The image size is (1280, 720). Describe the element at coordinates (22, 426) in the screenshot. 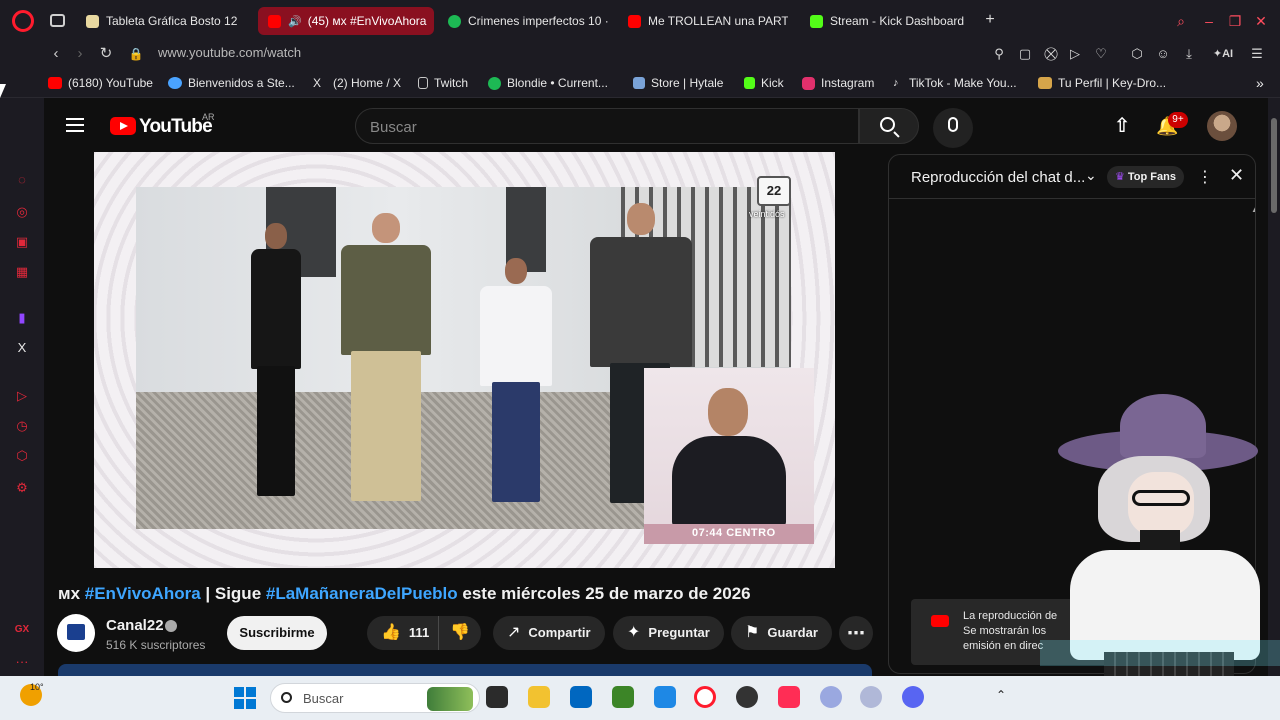

I see `history-icon: ◷` at that location.